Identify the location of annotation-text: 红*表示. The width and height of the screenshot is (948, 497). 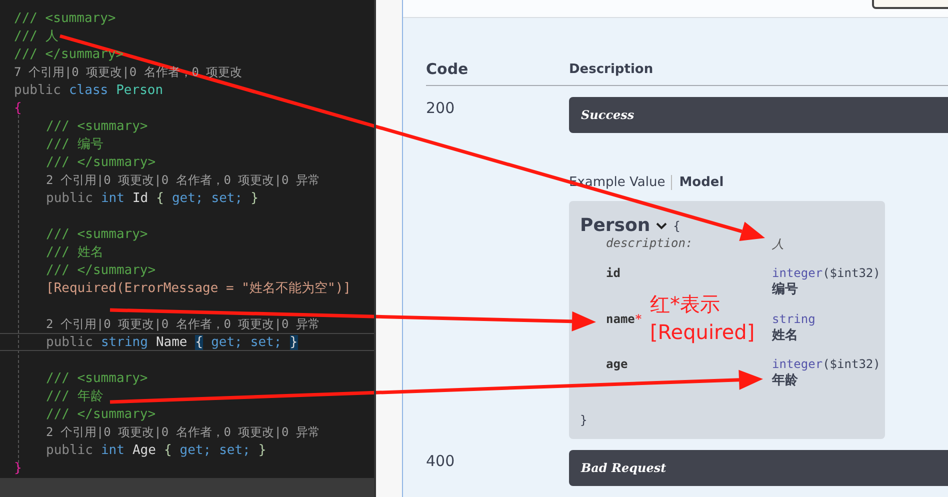
(685, 304).